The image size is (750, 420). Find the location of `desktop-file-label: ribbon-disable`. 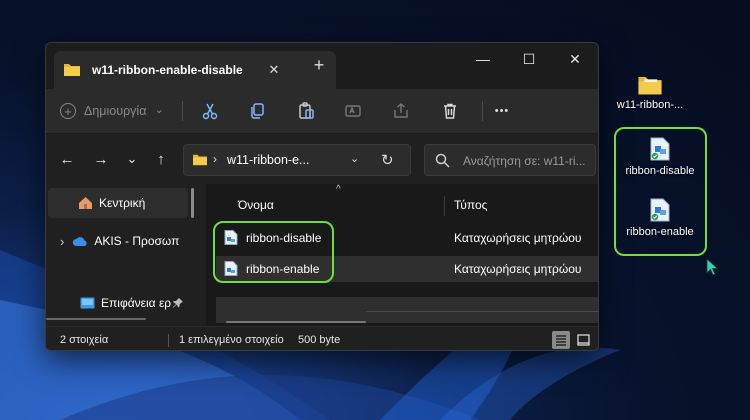

desktop-file-label: ribbon-disable is located at coordinates (660, 171).